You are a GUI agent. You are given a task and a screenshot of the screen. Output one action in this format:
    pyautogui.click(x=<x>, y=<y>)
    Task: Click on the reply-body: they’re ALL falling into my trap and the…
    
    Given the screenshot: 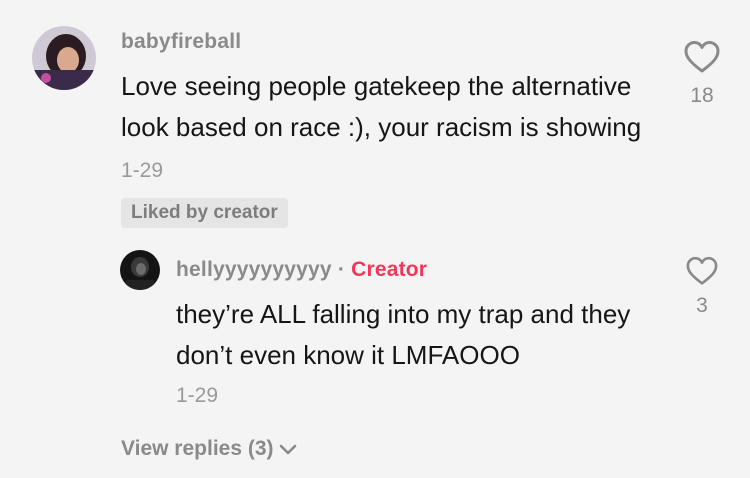 What is the action you would take?
    pyautogui.click(x=403, y=334)
    